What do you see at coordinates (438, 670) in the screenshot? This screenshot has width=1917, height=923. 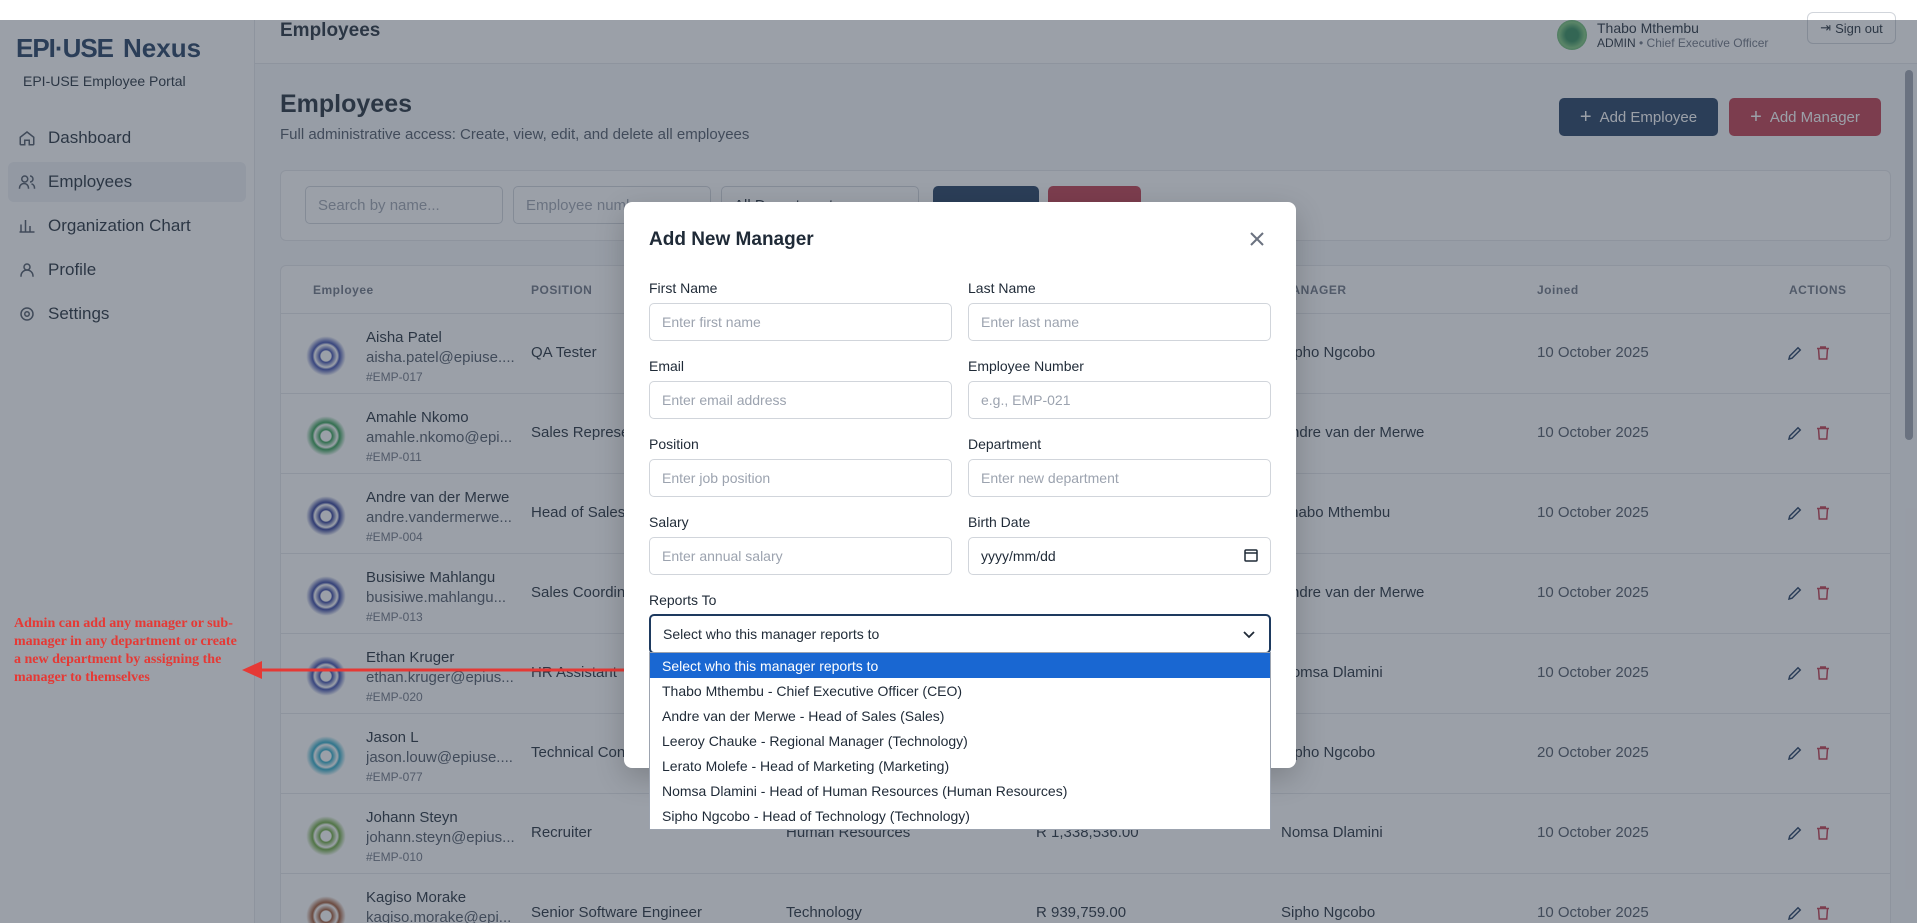 I see `annotation-arrow` at bounding box center [438, 670].